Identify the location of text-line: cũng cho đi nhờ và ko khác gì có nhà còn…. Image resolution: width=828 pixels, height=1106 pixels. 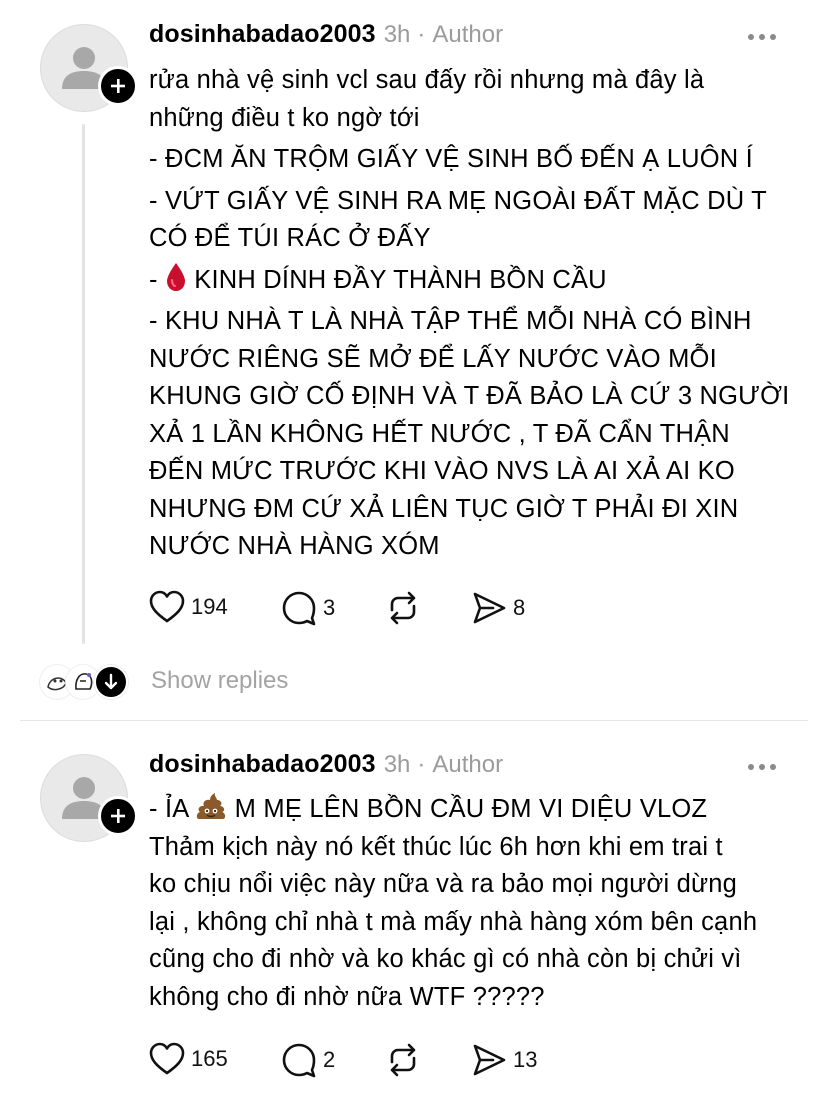
(445, 959).